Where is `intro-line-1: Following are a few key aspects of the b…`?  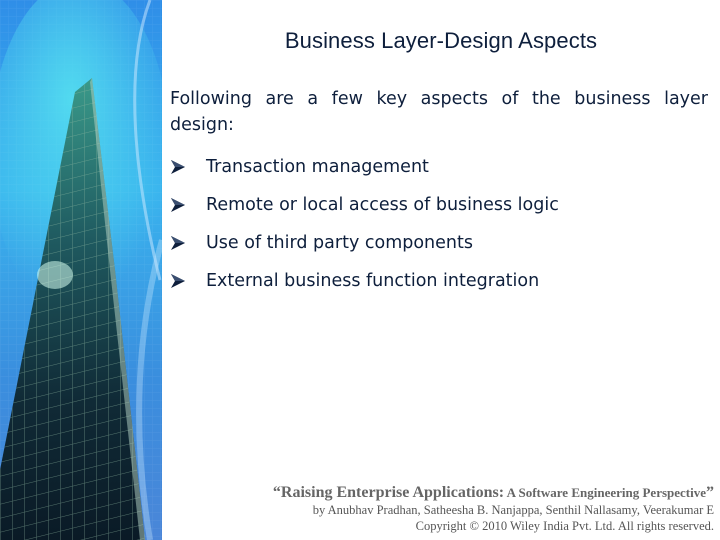
intro-line-1: Following are a few key aspects of the b… is located at coordinates (439, 99).